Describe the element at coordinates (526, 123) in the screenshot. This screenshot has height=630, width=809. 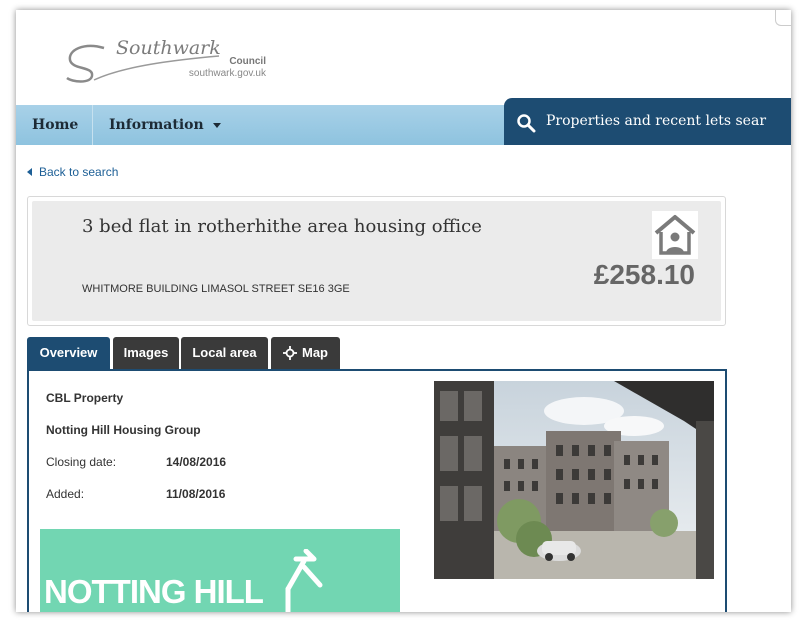
I see `search-icon` at that location.